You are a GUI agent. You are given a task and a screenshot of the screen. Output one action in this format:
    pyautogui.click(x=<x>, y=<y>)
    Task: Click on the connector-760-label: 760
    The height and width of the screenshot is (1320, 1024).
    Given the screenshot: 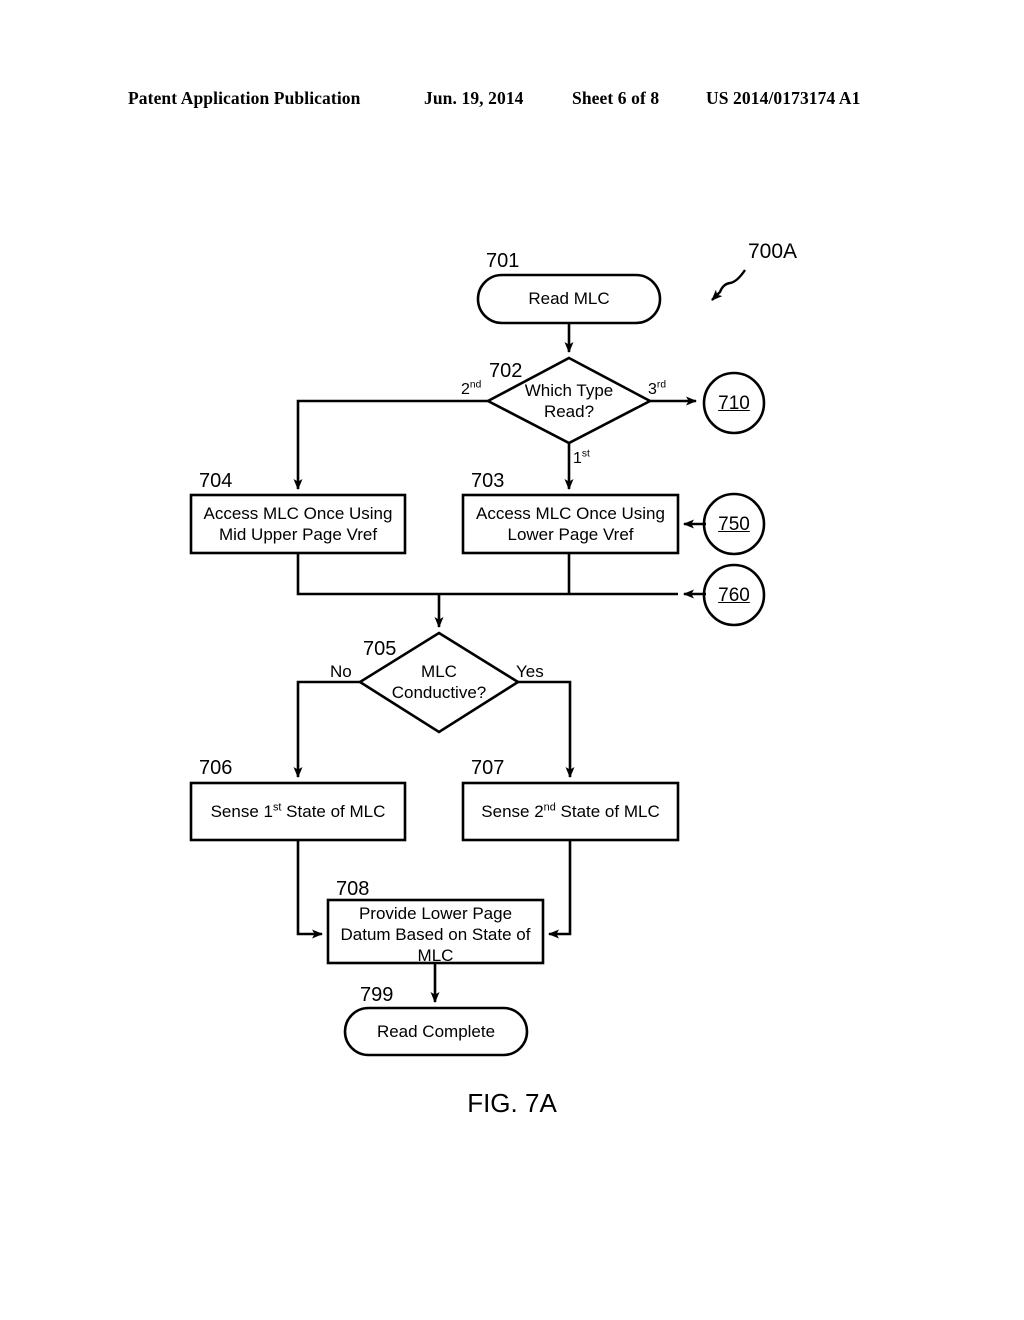 What is the action you would take?
    pyautogui.click(x=734, y=595)
    